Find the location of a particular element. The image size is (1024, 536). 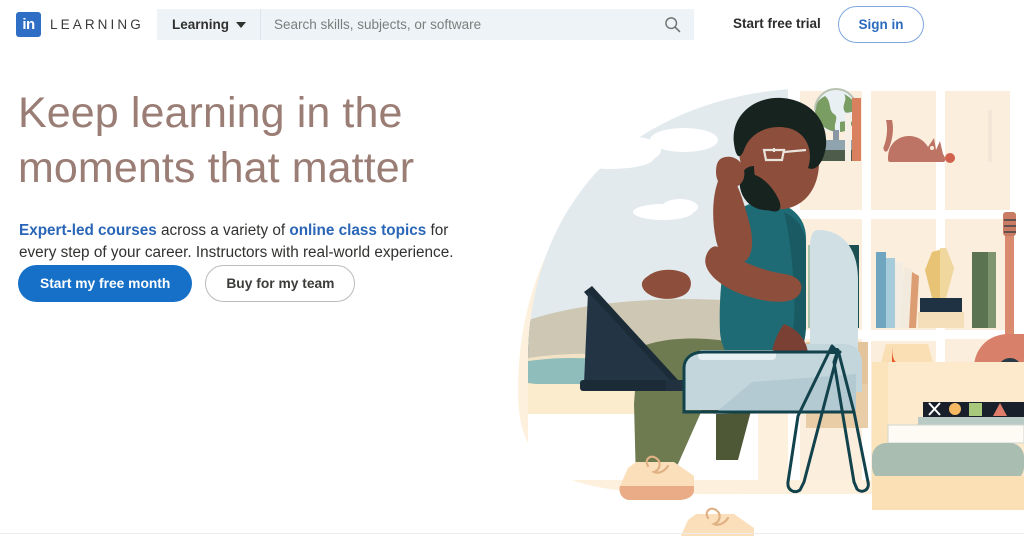

search-icon is located at coordinates (672, 25).